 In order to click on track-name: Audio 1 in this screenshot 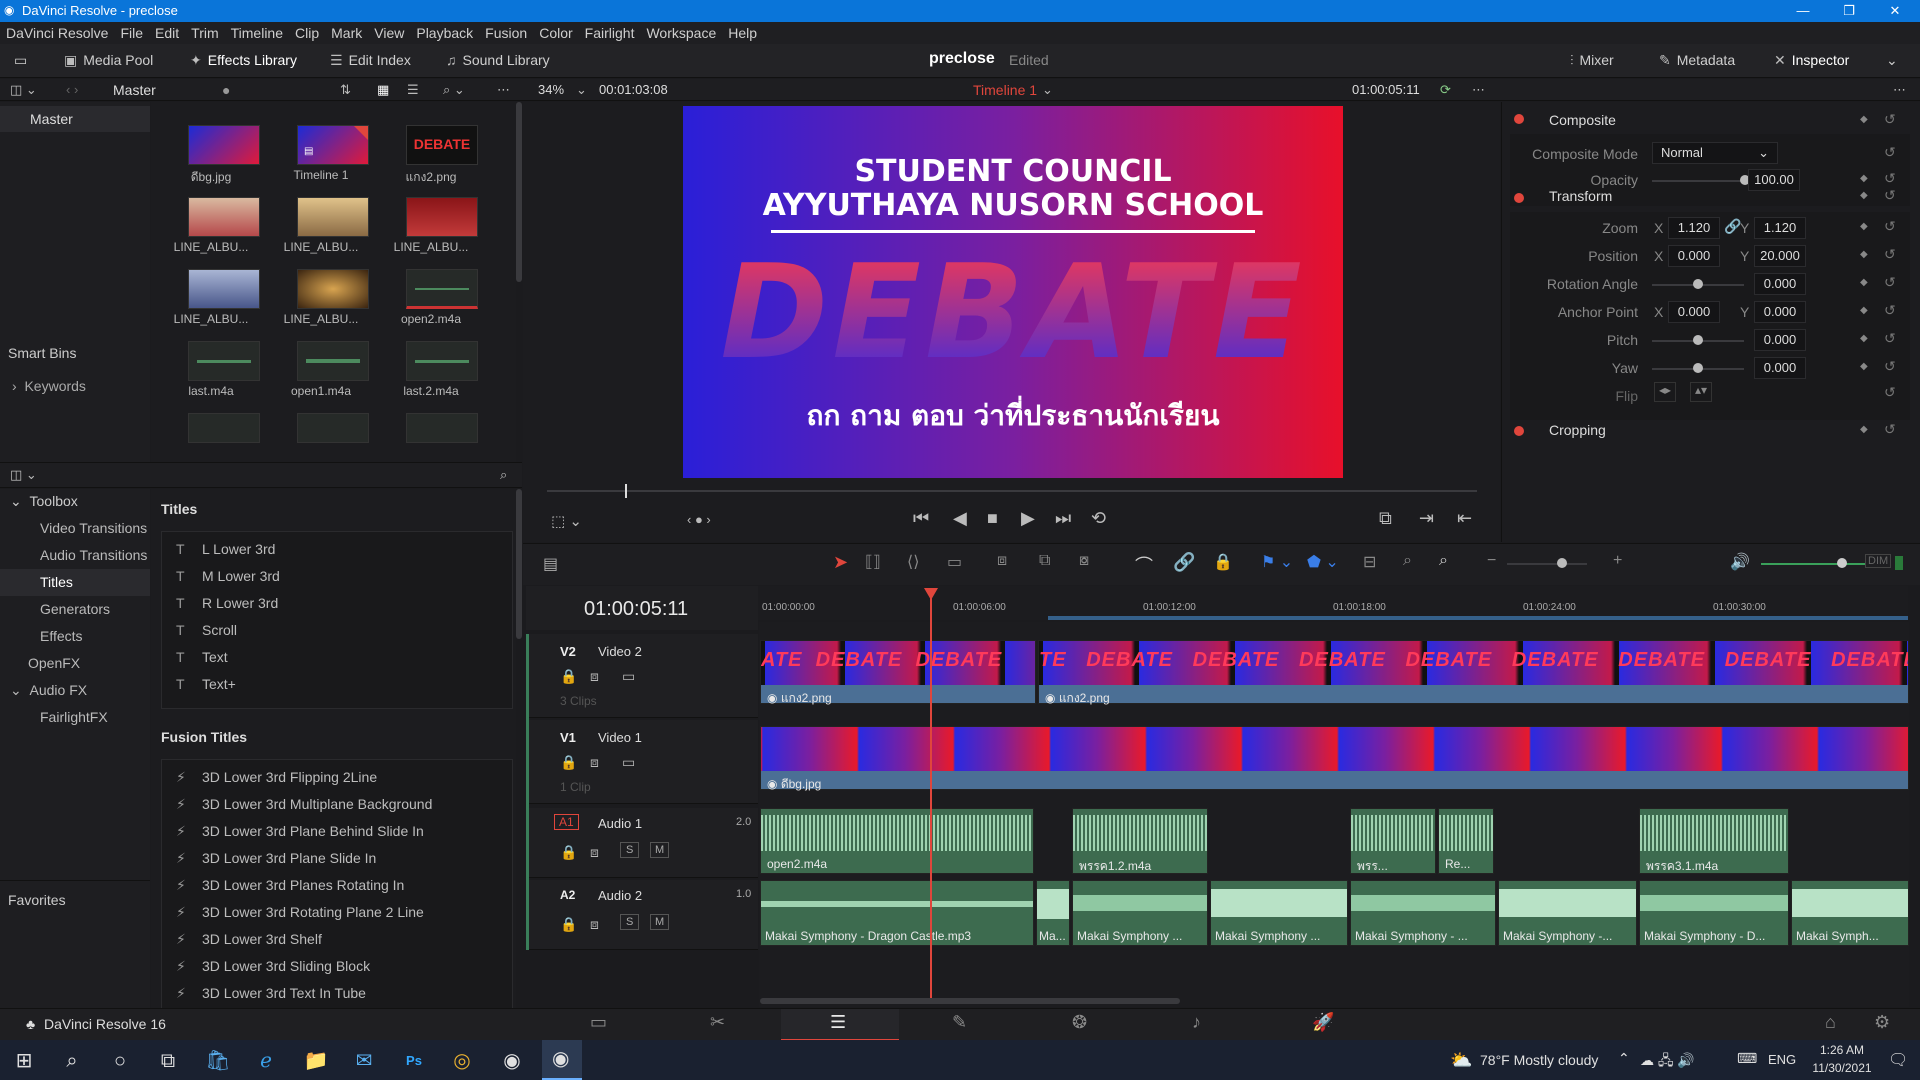, I will do `click(620, 823)`.